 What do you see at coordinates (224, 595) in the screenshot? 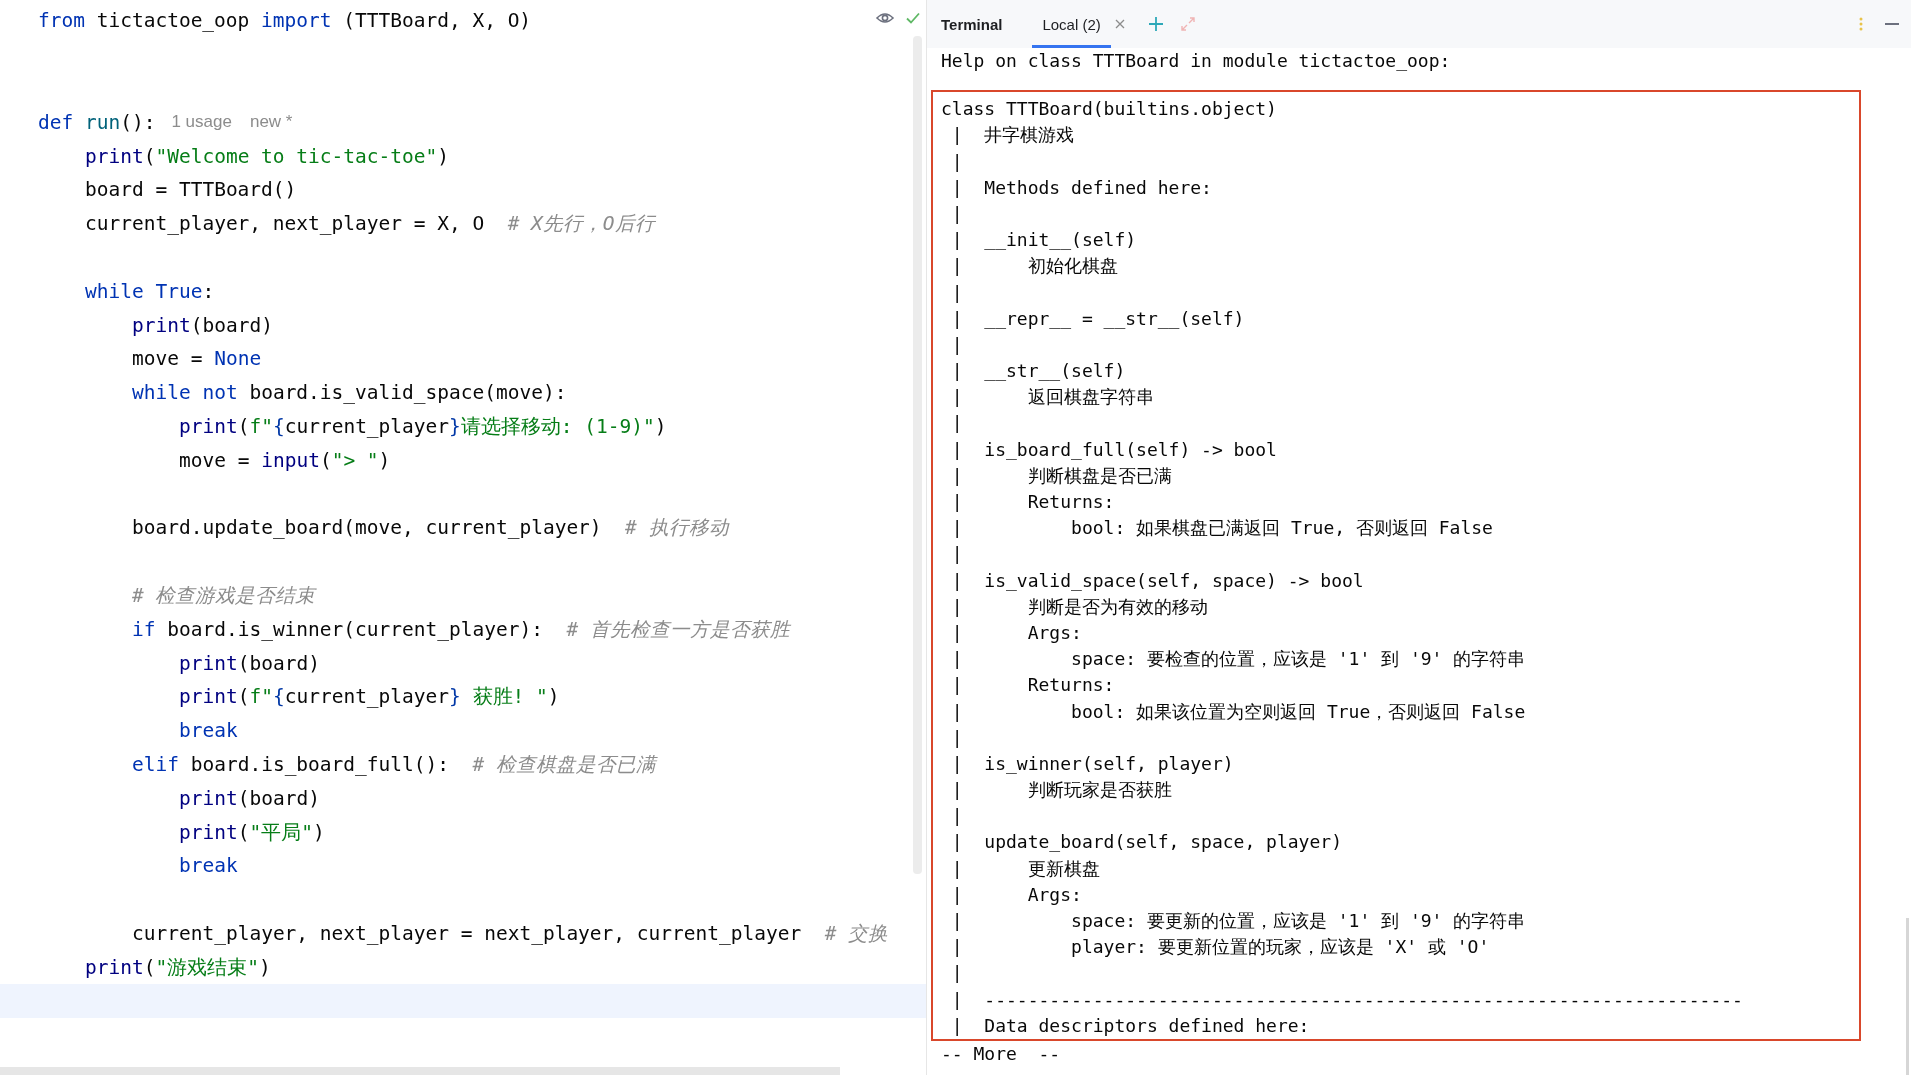
I see `code-line: # 检查游戏是否结束` at bounding box center [224, 595].